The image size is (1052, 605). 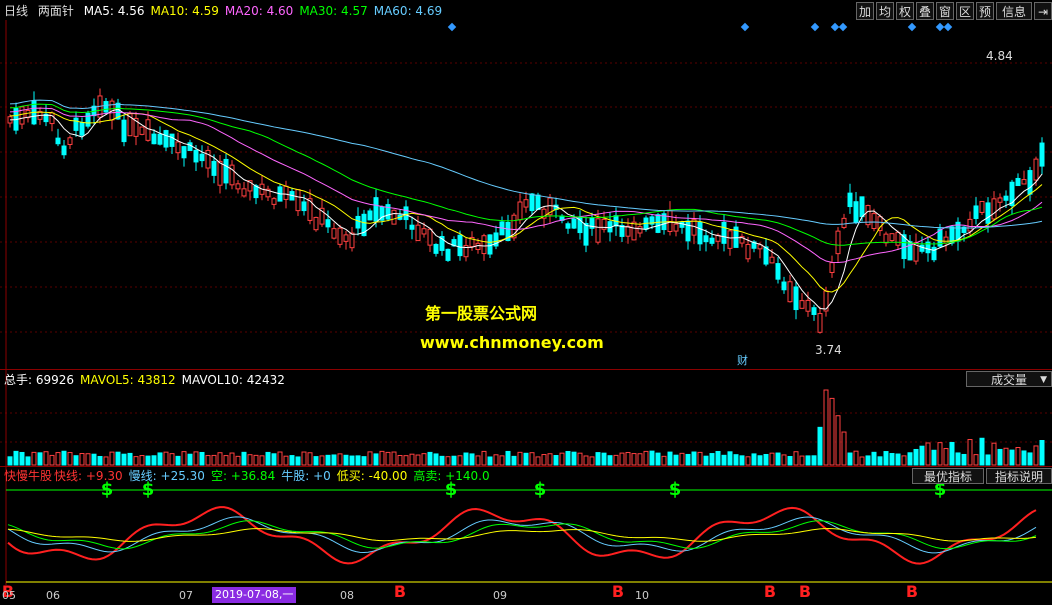 I want to click on sell-signal-icon: $, so click(x=540, y=489).